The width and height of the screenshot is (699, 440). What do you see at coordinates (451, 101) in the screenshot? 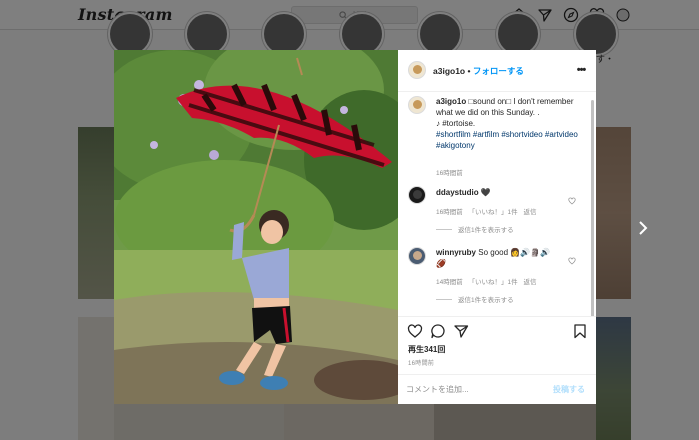
I see `caption-username: a3igo1o` at bounding box center [451, 101].